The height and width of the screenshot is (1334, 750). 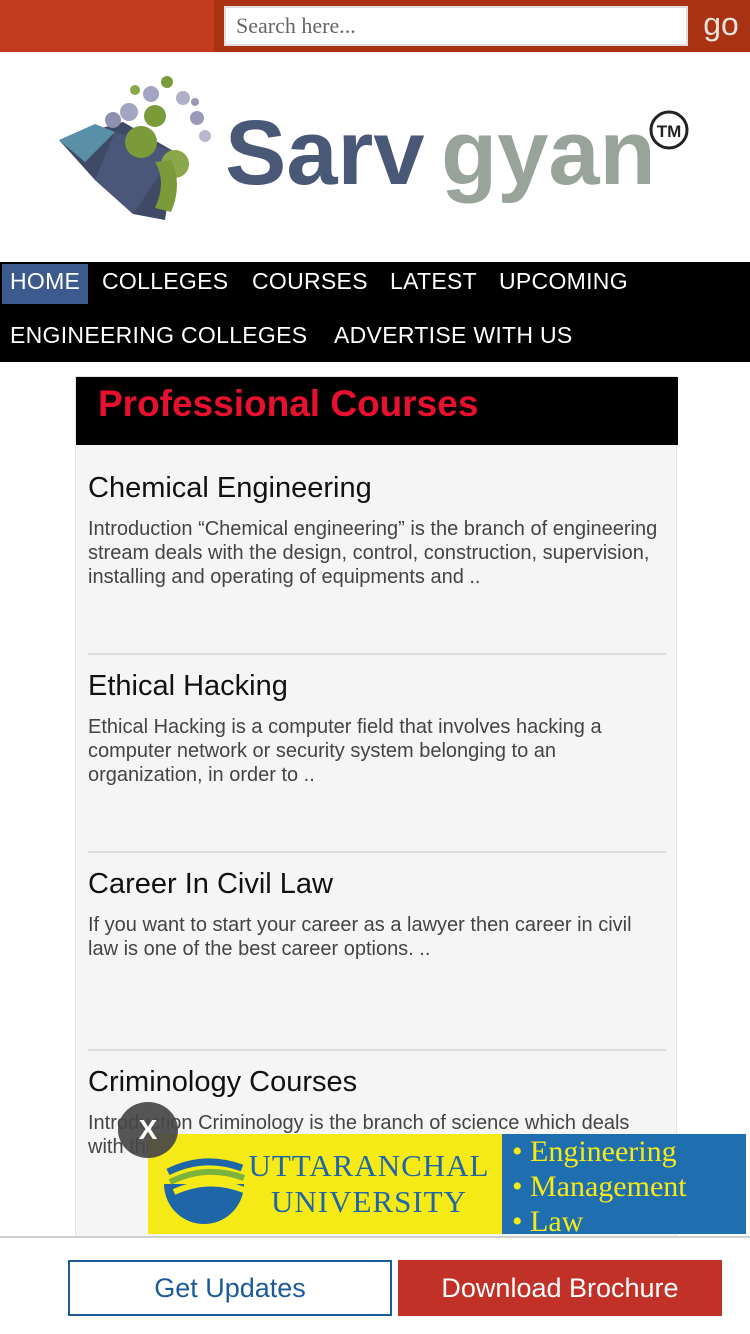 I want to click on download-brochure-button: Download Brochure, so click(x=560, y=1288).